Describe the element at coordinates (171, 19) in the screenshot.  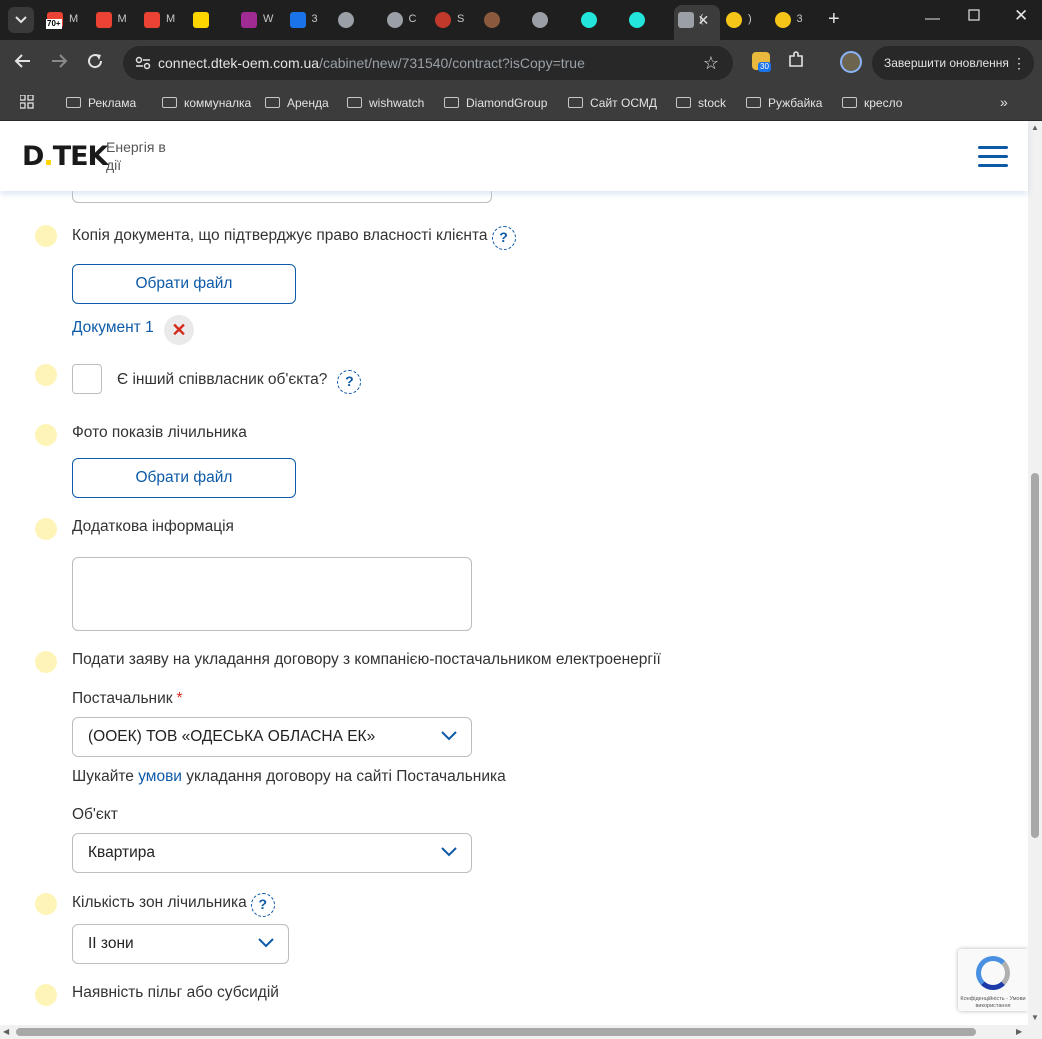
I see `tab-title: M` at that location.